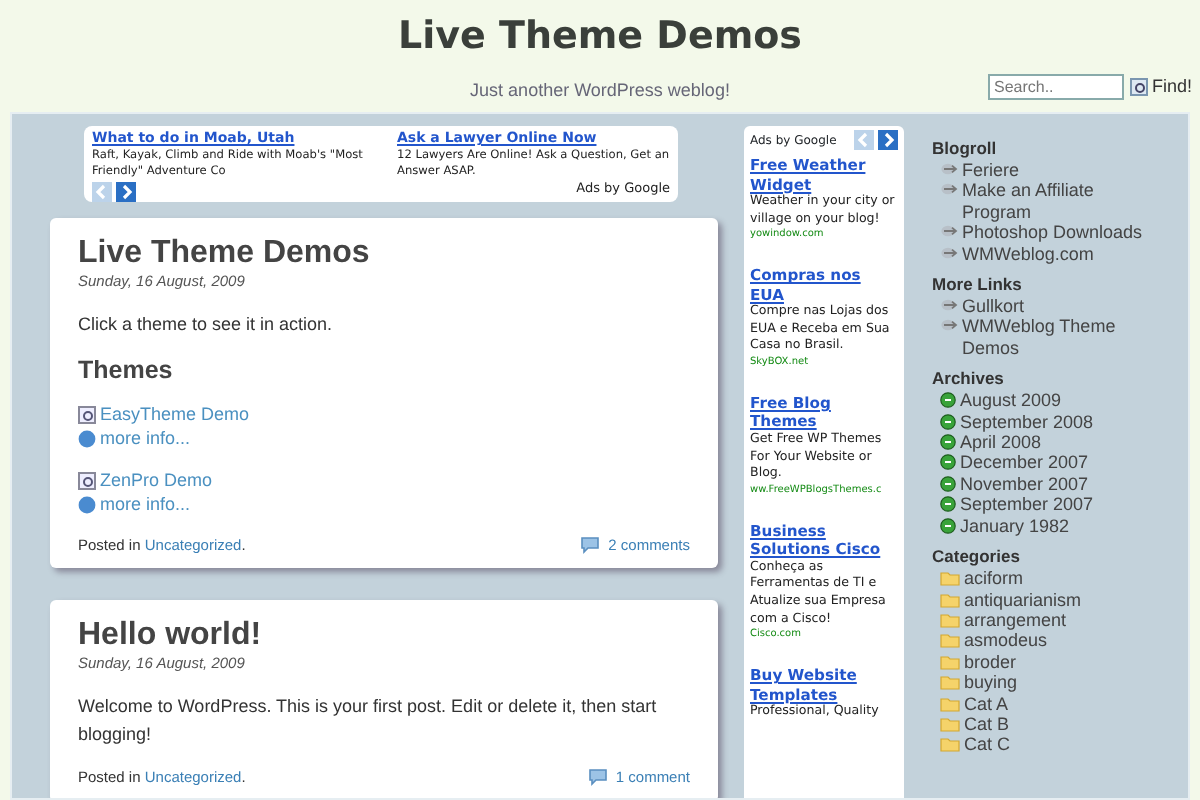 Image resolution: width=1200 pixels, height=800 pixels. I want to click on sidebar-link: Gullkort, so click(1049, 306).